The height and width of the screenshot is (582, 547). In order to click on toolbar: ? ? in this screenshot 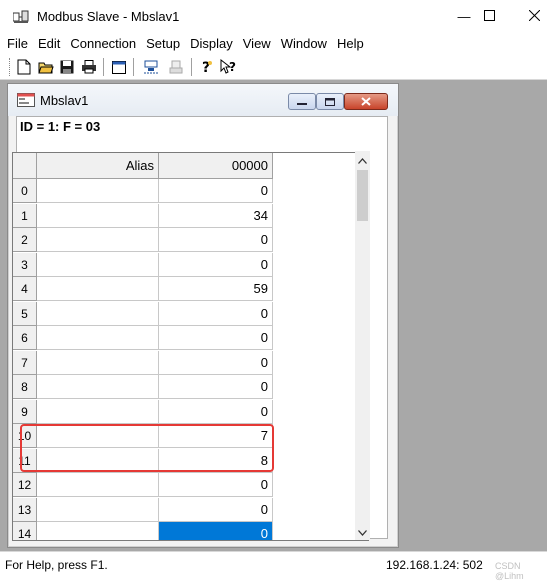, I will do `click(273, 67)`.